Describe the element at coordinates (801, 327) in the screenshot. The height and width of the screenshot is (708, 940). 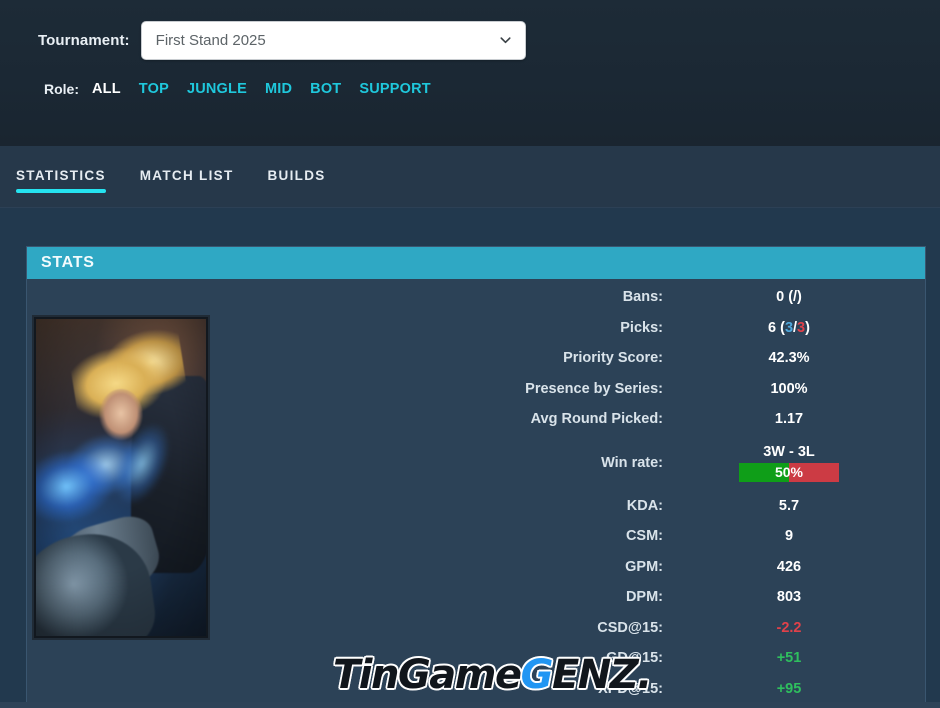
I see `picks-red-side: 3` at that location.